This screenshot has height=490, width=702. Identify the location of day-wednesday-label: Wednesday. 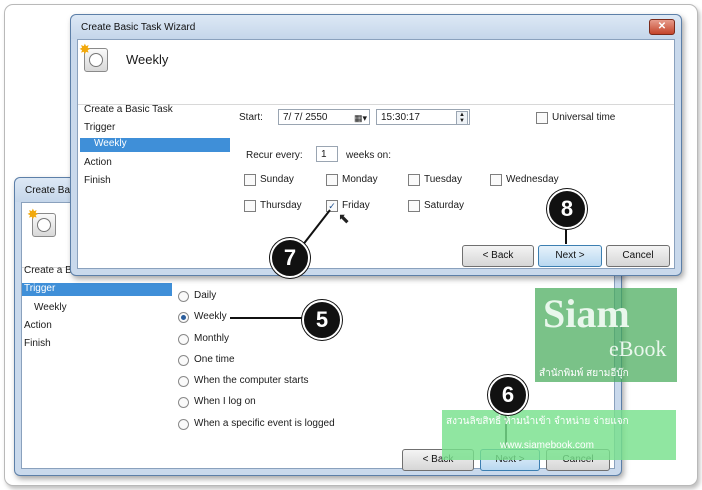
(532, 179).